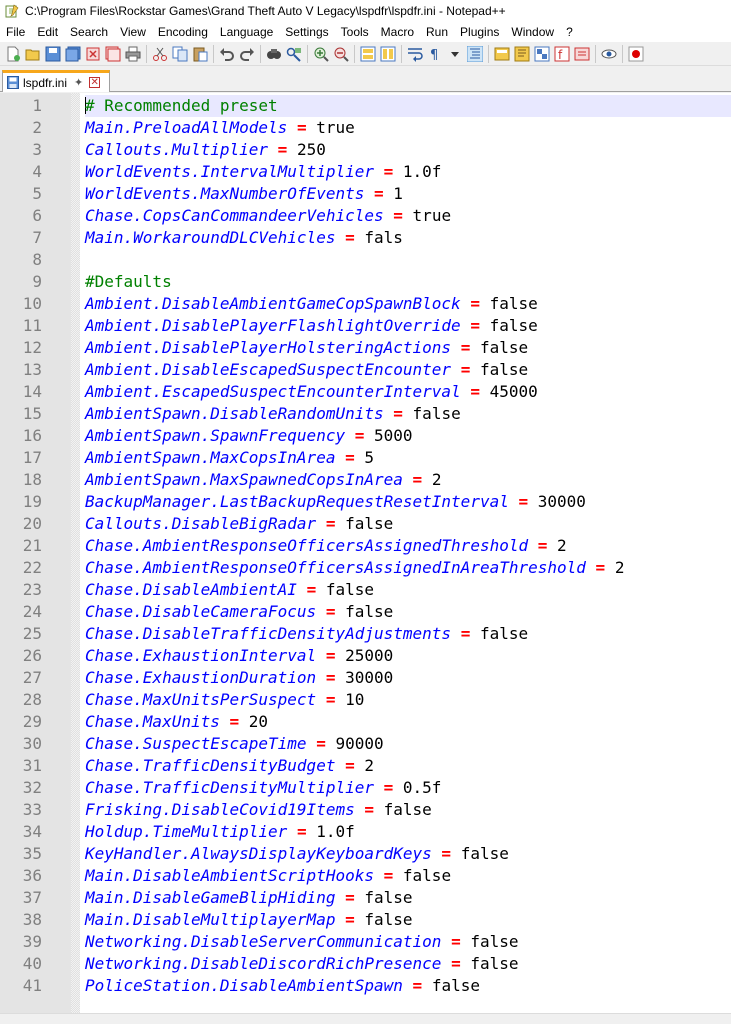 This screenshot has width=731, height=1024. I want to click on show-all-chars-icon: ¶, so click(435, 54).